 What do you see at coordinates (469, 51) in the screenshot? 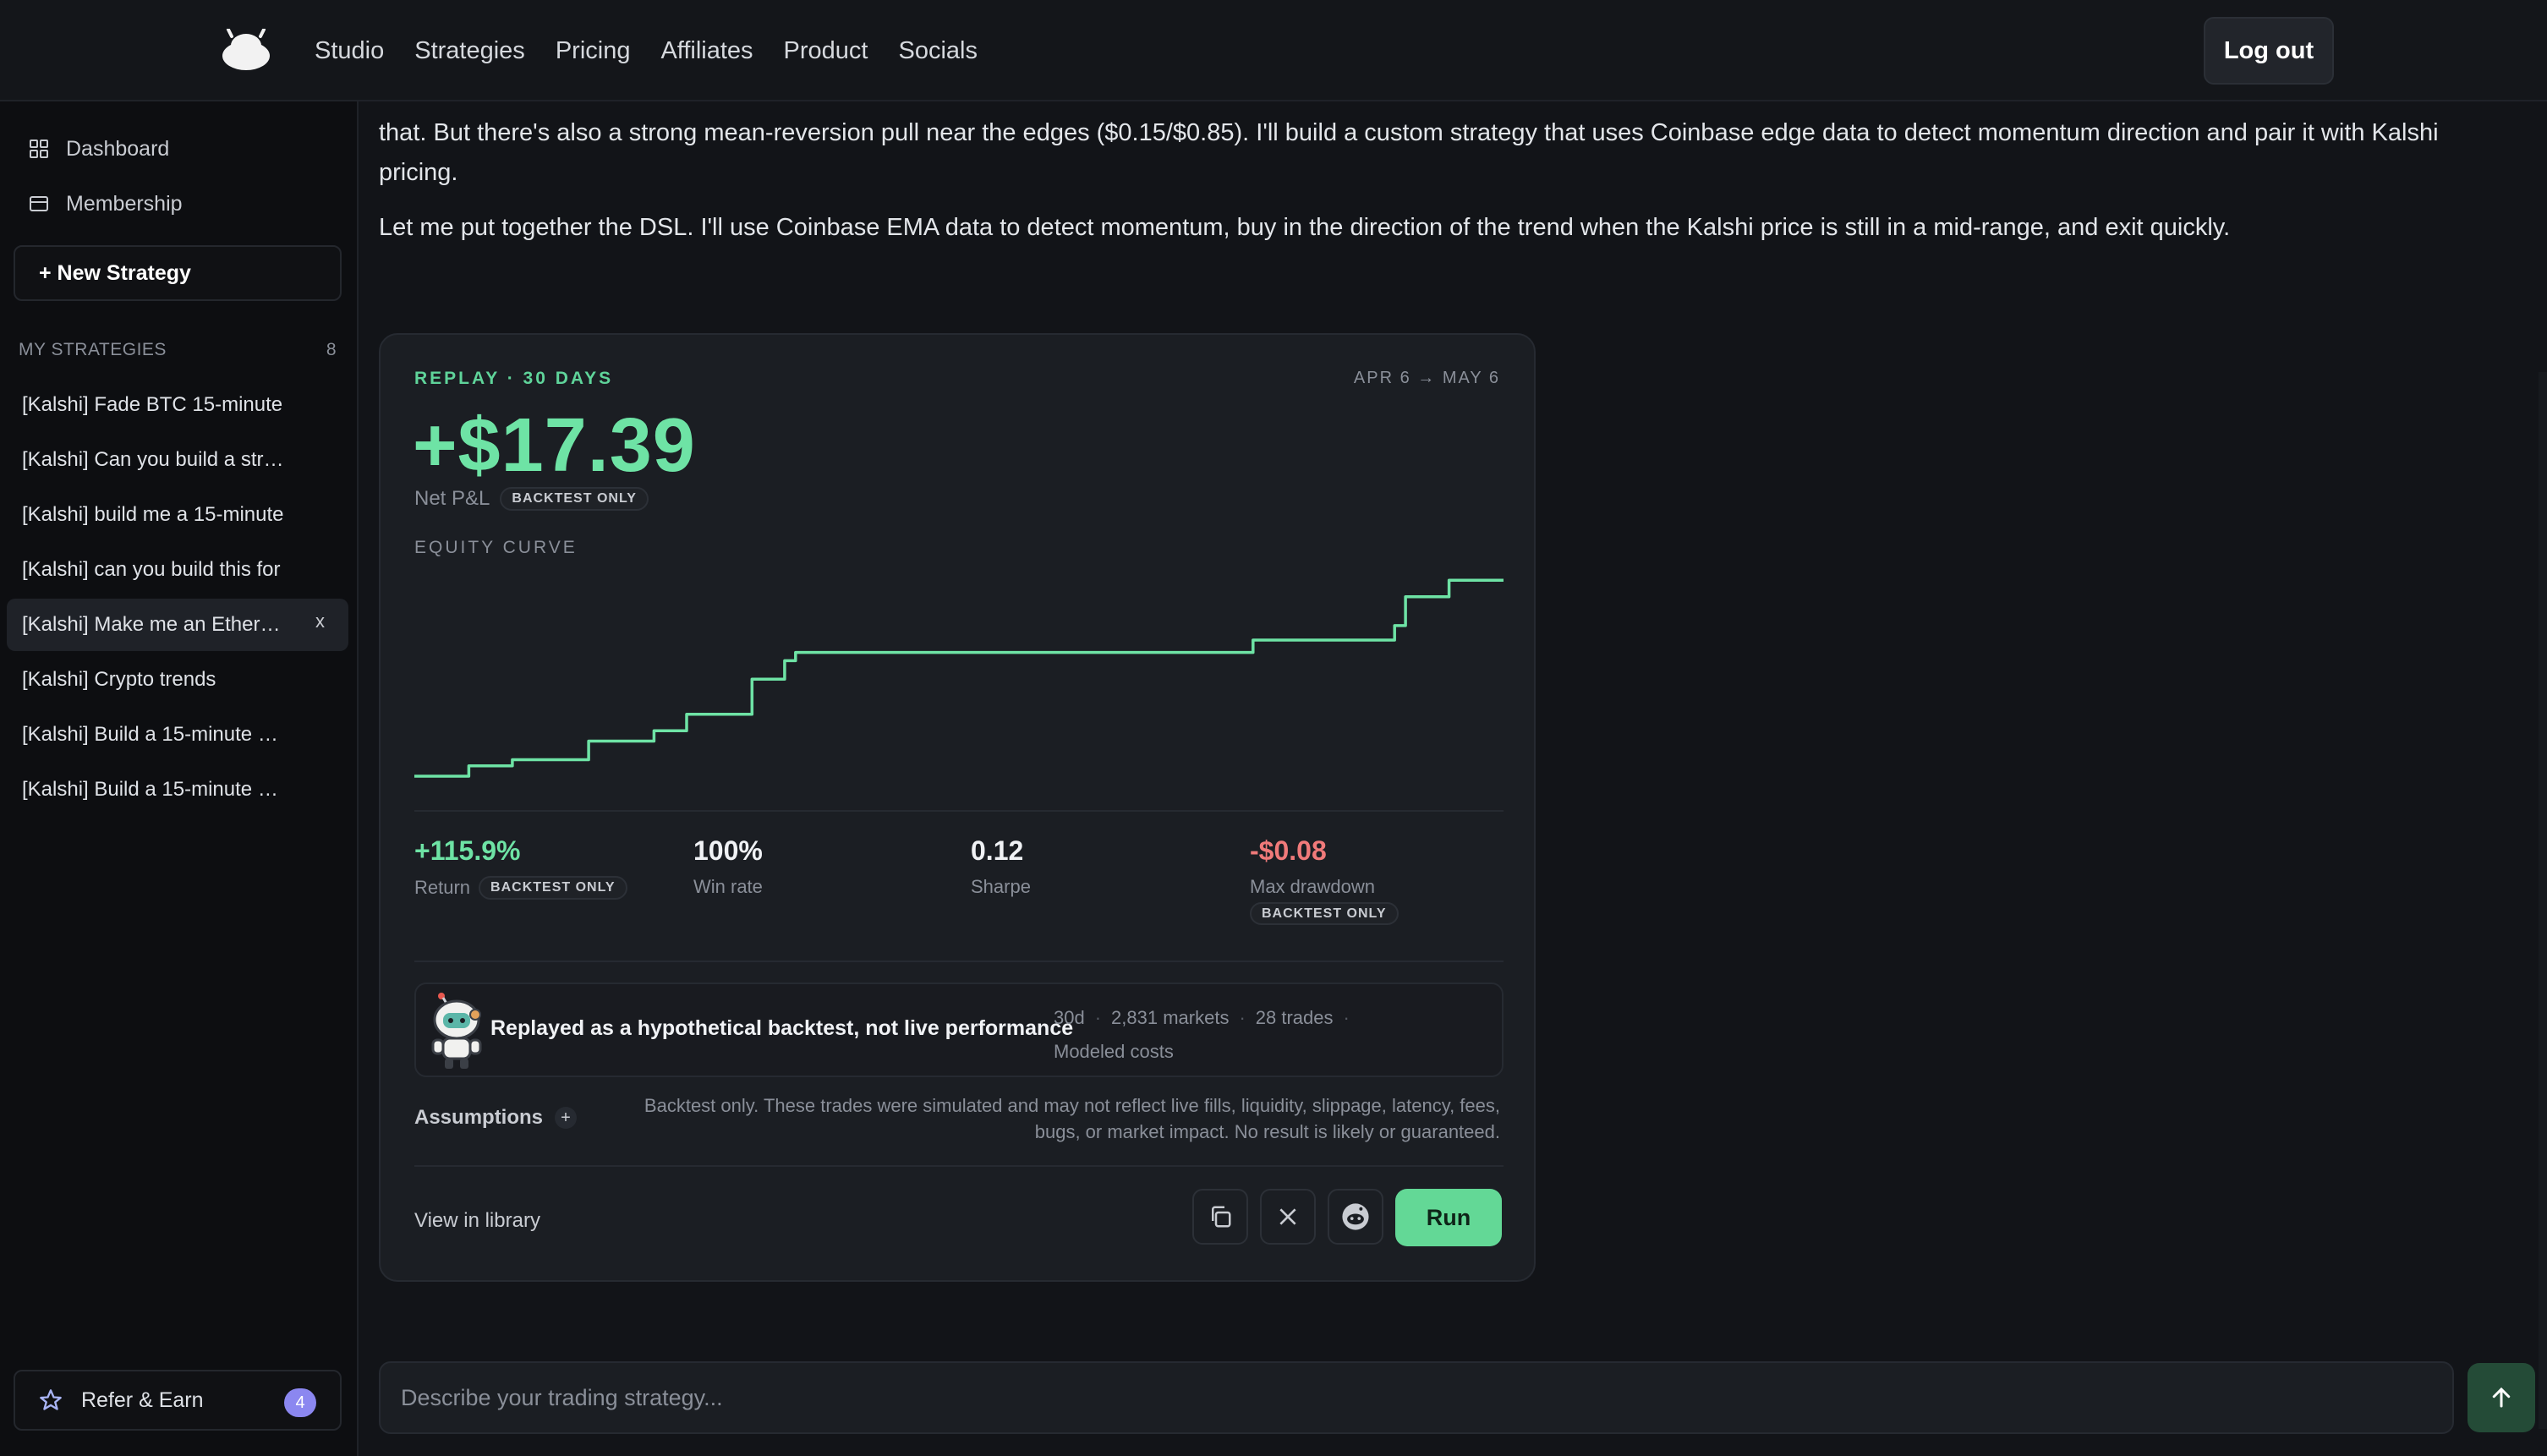
I see `nav-strategies: Strategies` at bounding box center [469, 51].